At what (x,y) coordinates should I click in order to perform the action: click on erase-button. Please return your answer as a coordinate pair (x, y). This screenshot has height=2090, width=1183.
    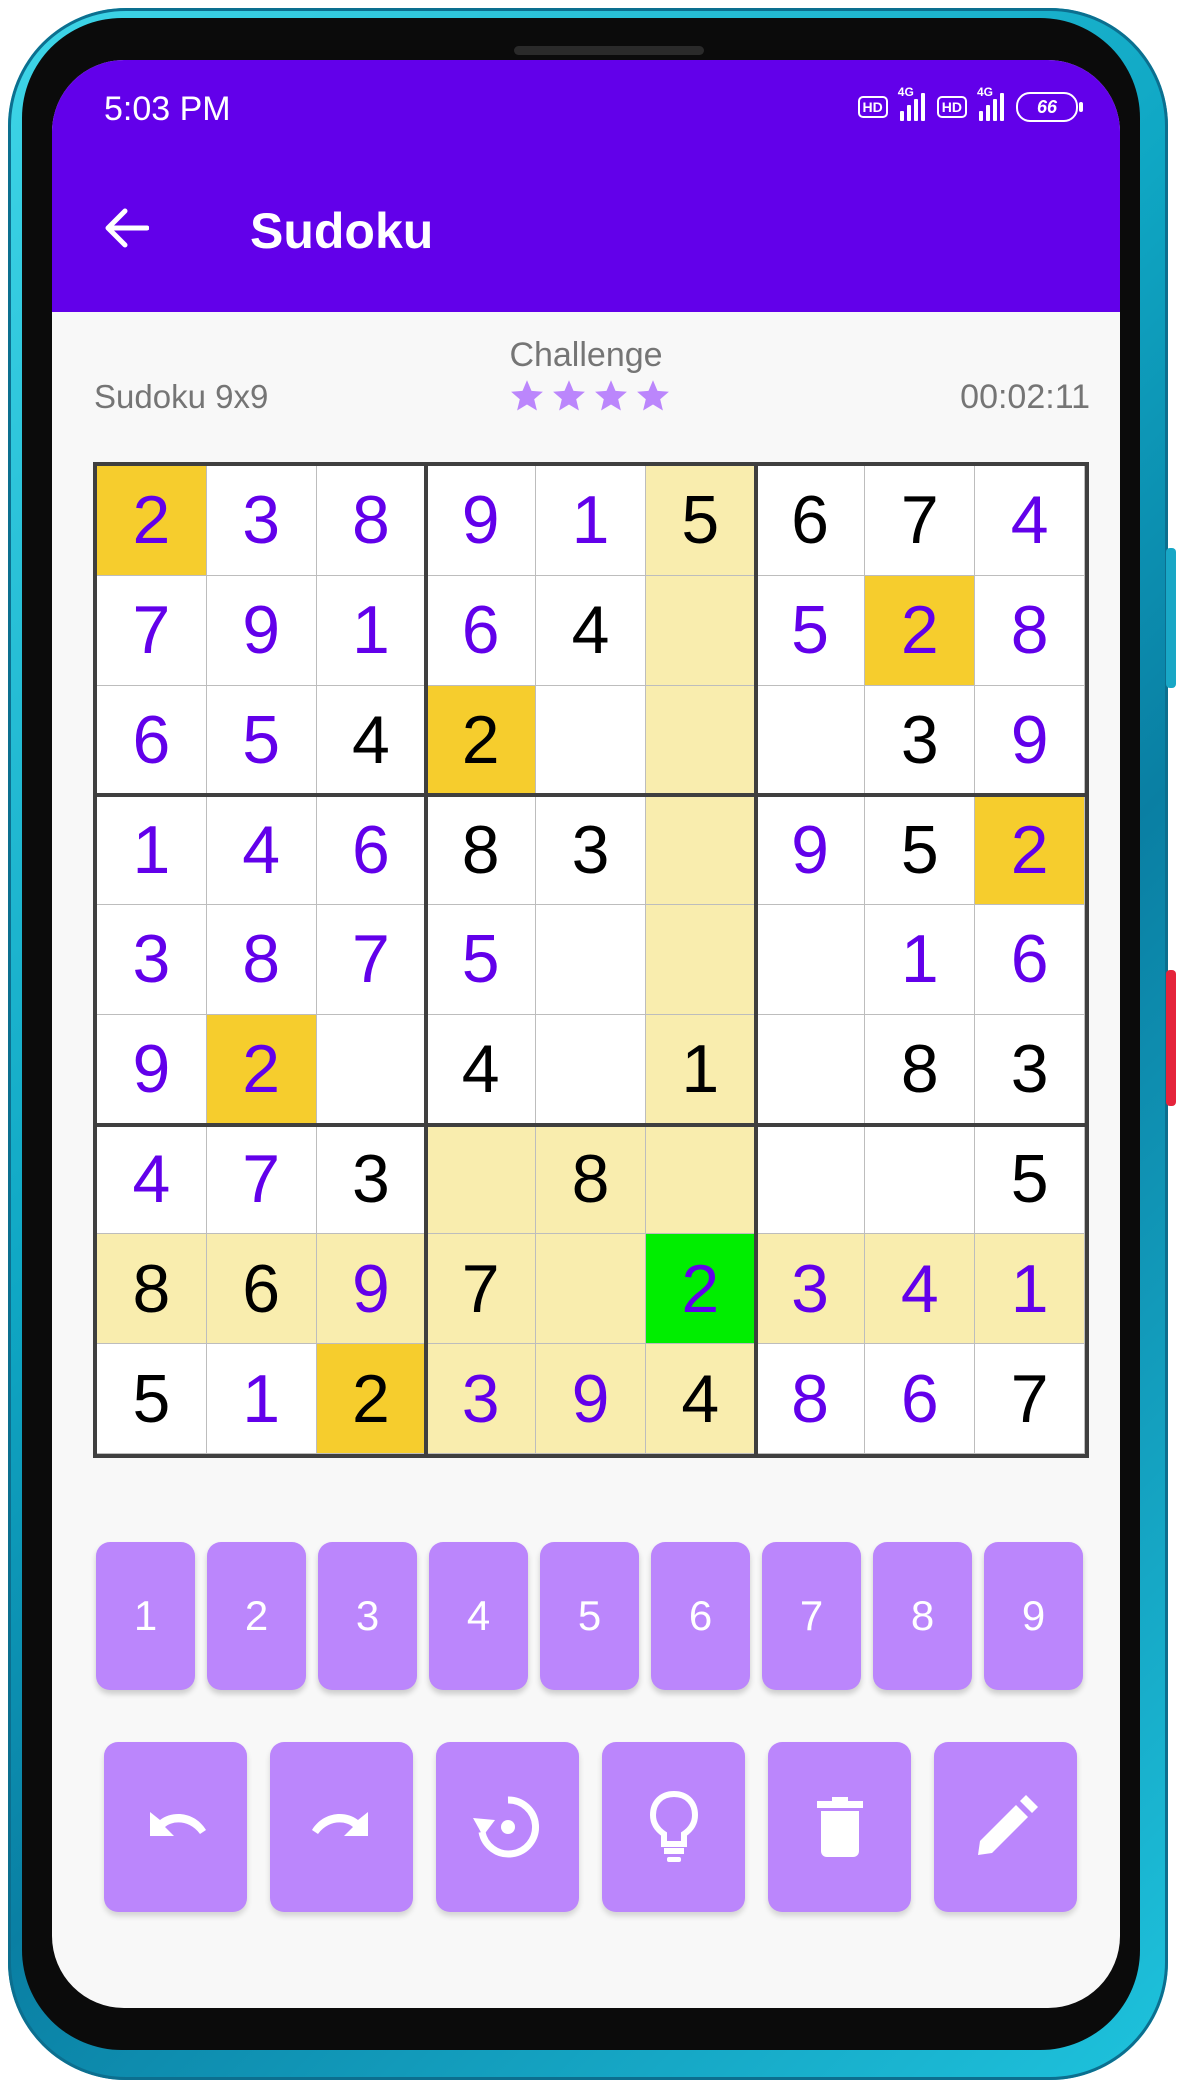
    Looking at the image, I should click on (839, 1827).